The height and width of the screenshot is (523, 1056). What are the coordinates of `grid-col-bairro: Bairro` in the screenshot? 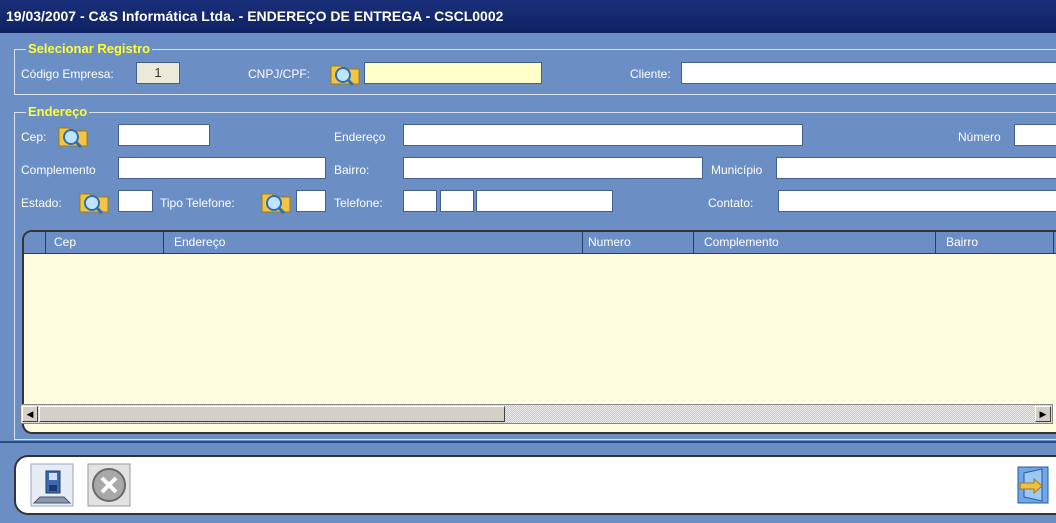 It's located at (995, 242).